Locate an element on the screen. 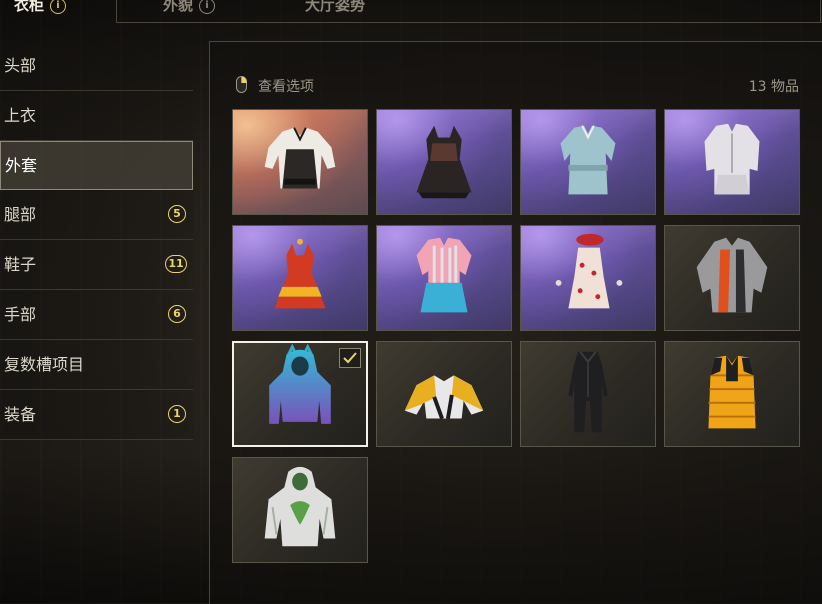  black-suit-icon is located at coordinates (588, 392).